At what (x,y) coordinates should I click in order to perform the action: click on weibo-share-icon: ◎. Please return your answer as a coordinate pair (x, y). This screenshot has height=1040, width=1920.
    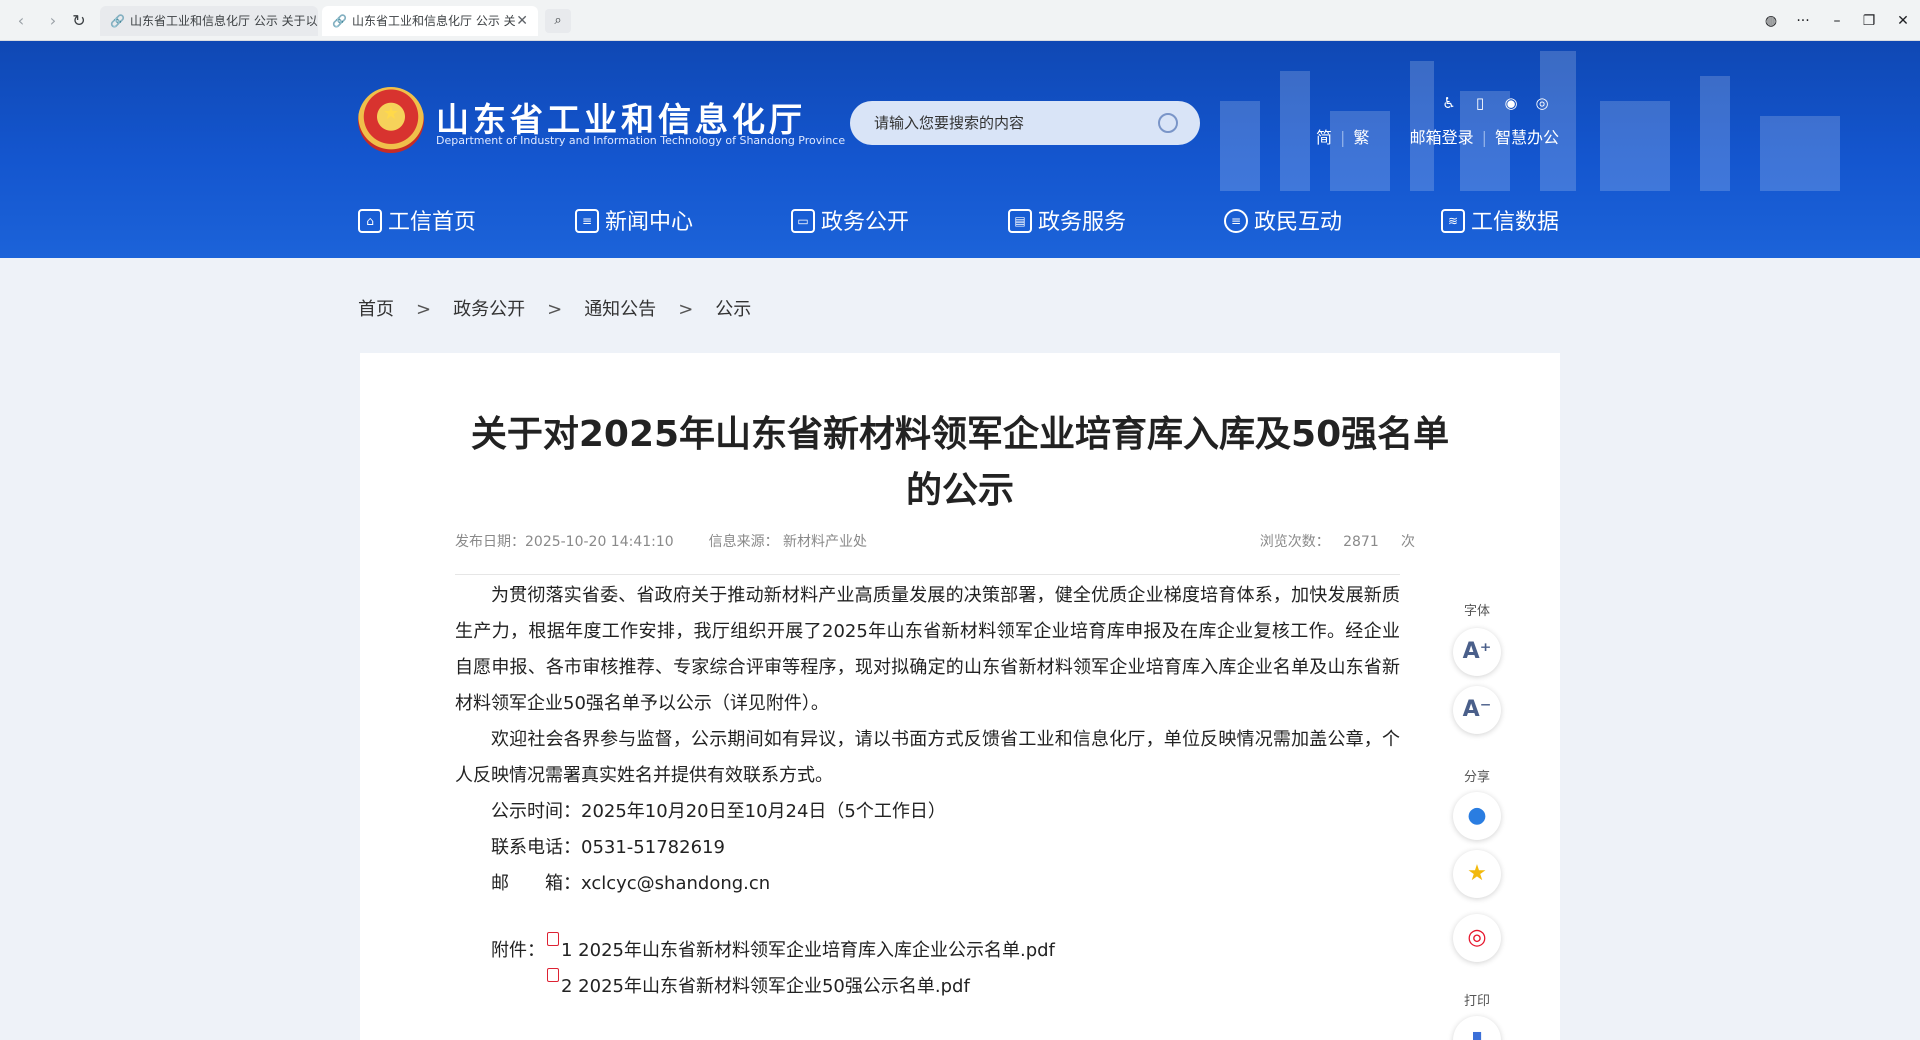
    Looking at the image, I should click on (1477, 938).